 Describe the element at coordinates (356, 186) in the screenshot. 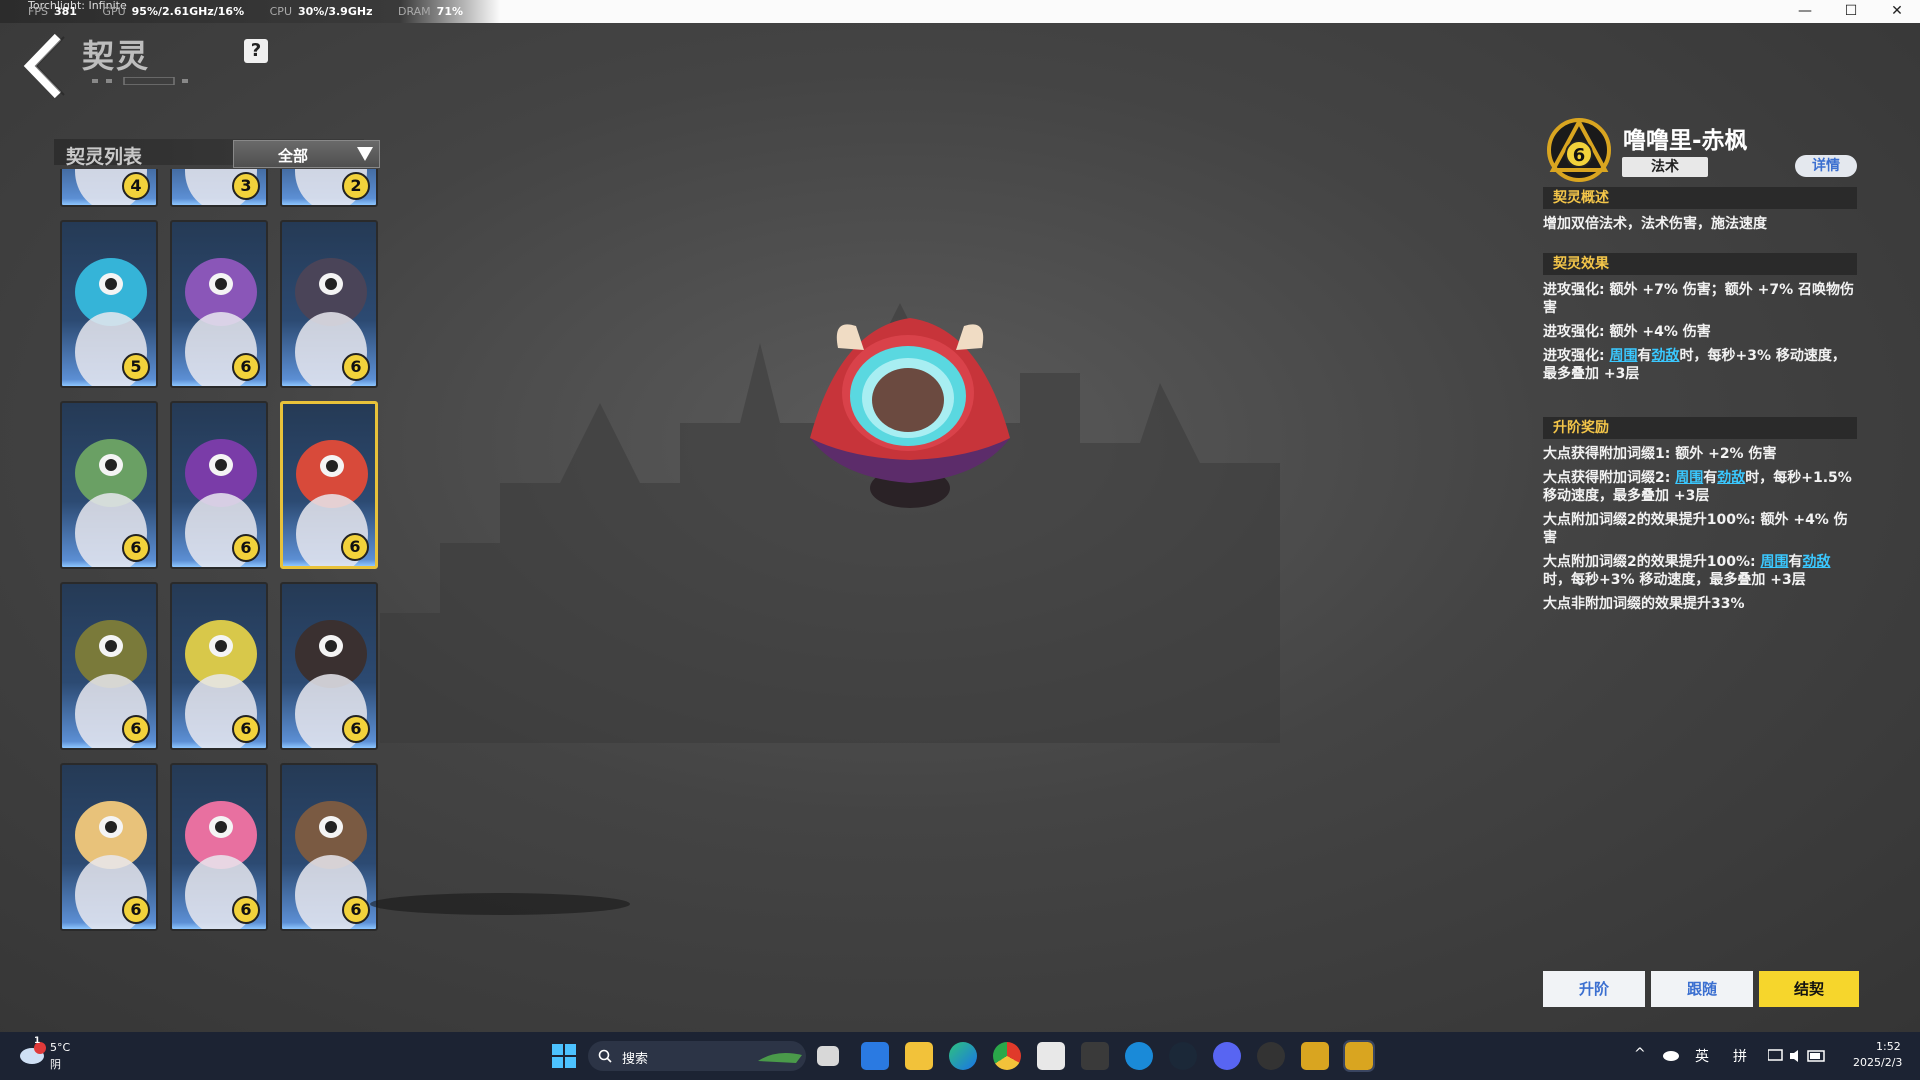

I see `pet-level-badge: 2` at that location.